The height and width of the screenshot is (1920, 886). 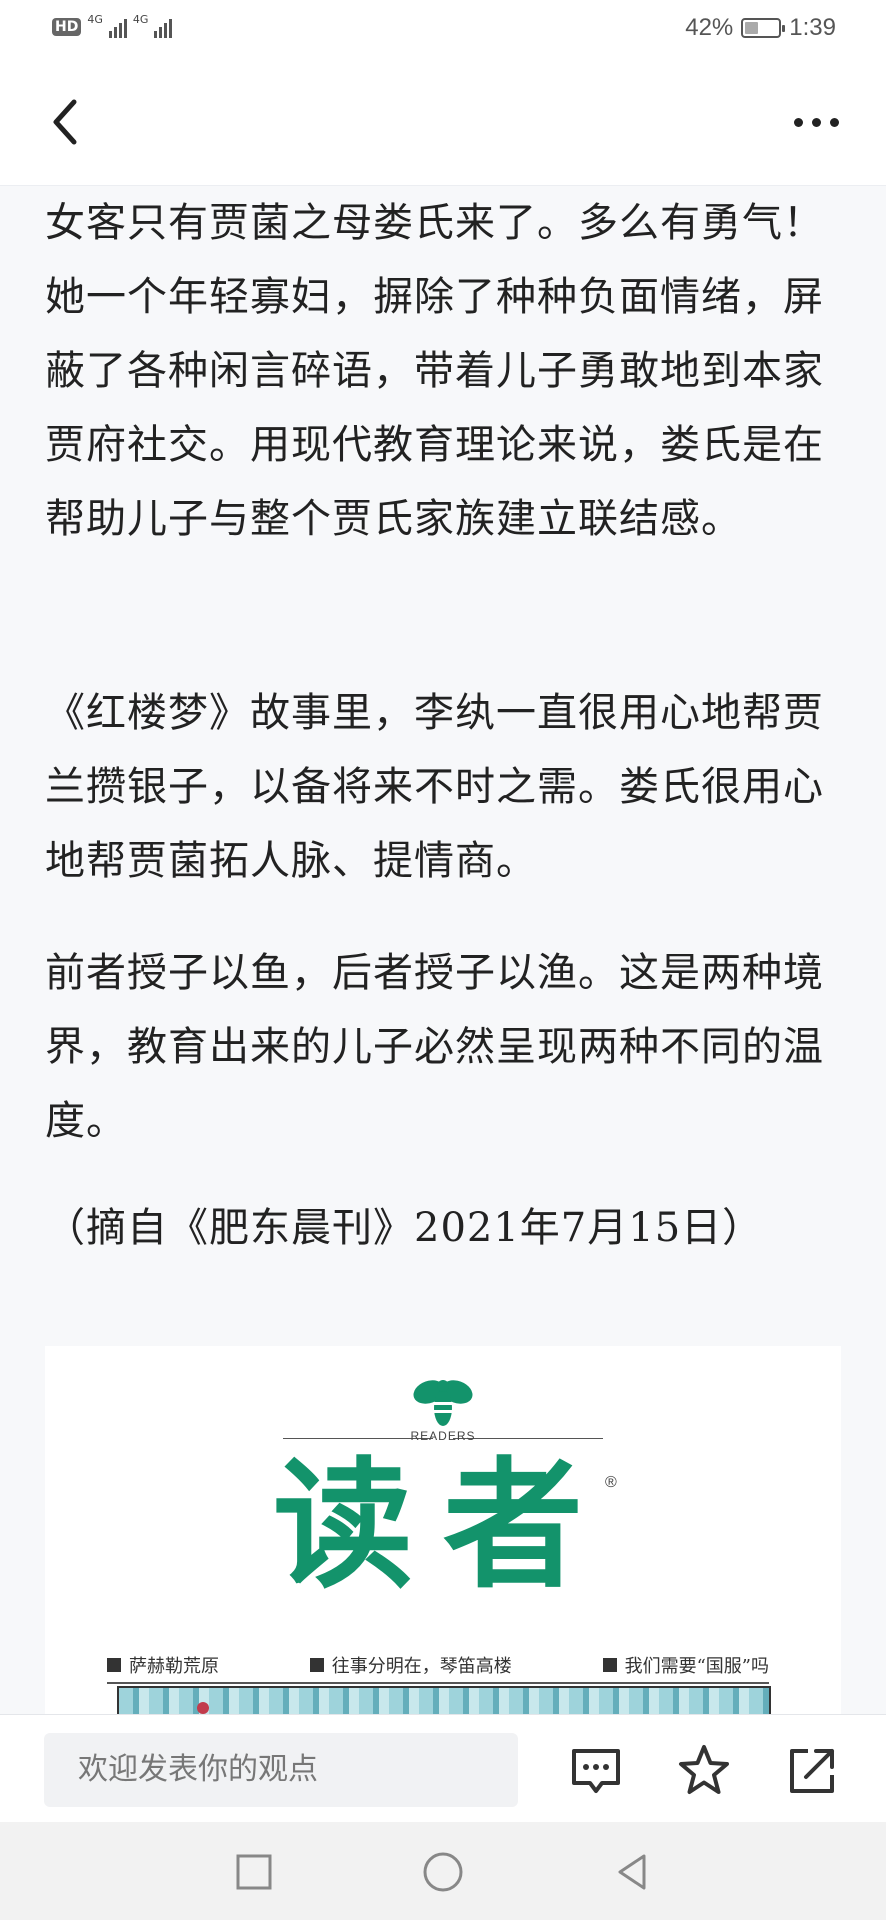 What do you see at coordinates (404, 1228) in the screenshot?
I see `article-source: （摘自《肥东晨刊》2021年7月15日）` at bounding box center [404, 1228].